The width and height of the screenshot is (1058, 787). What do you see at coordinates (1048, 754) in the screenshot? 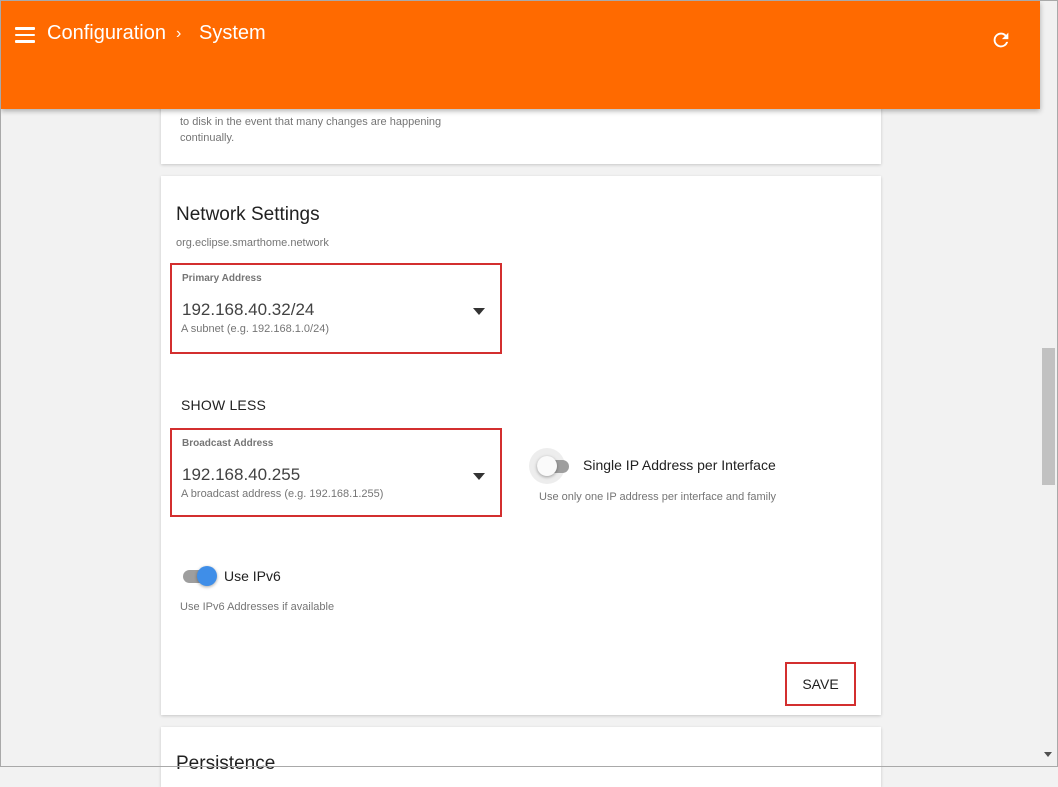
I see `scroll-down-arrow-icon` at bounding box center [1048, 754].